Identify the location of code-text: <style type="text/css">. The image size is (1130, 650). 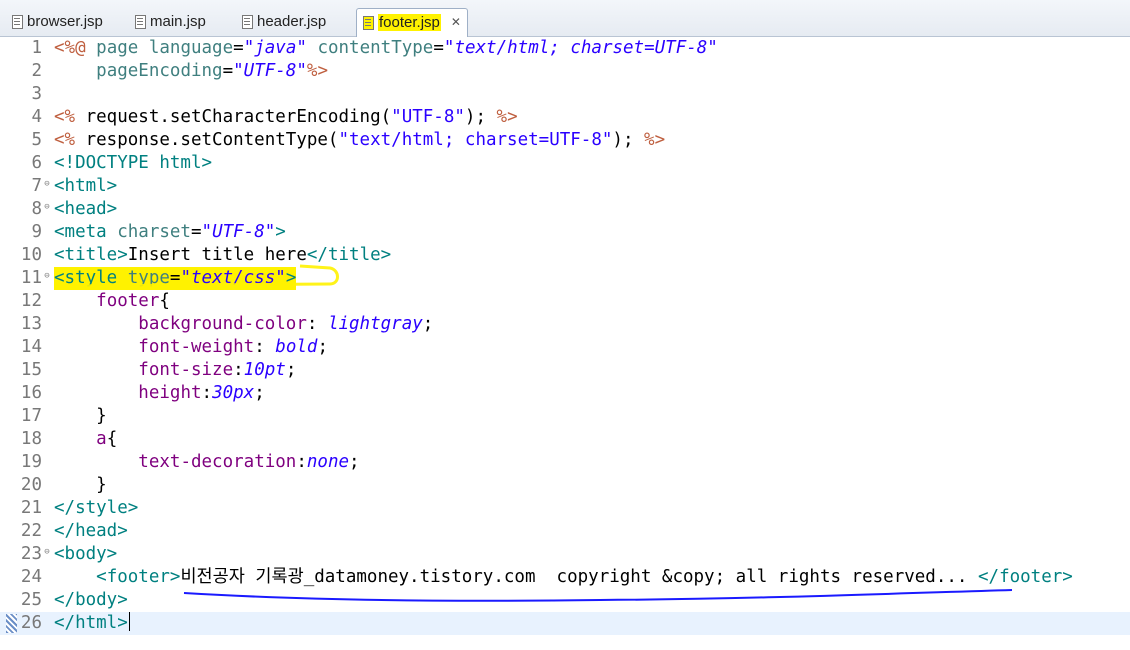
(175, 278).